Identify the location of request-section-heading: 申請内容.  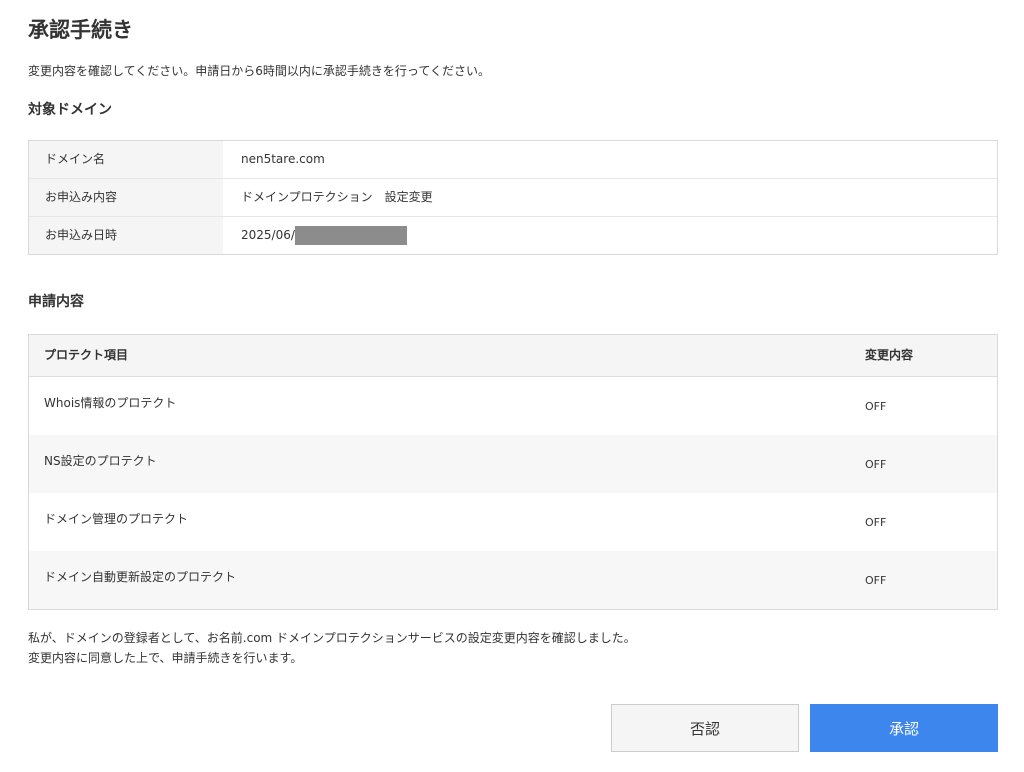
(56, 302).